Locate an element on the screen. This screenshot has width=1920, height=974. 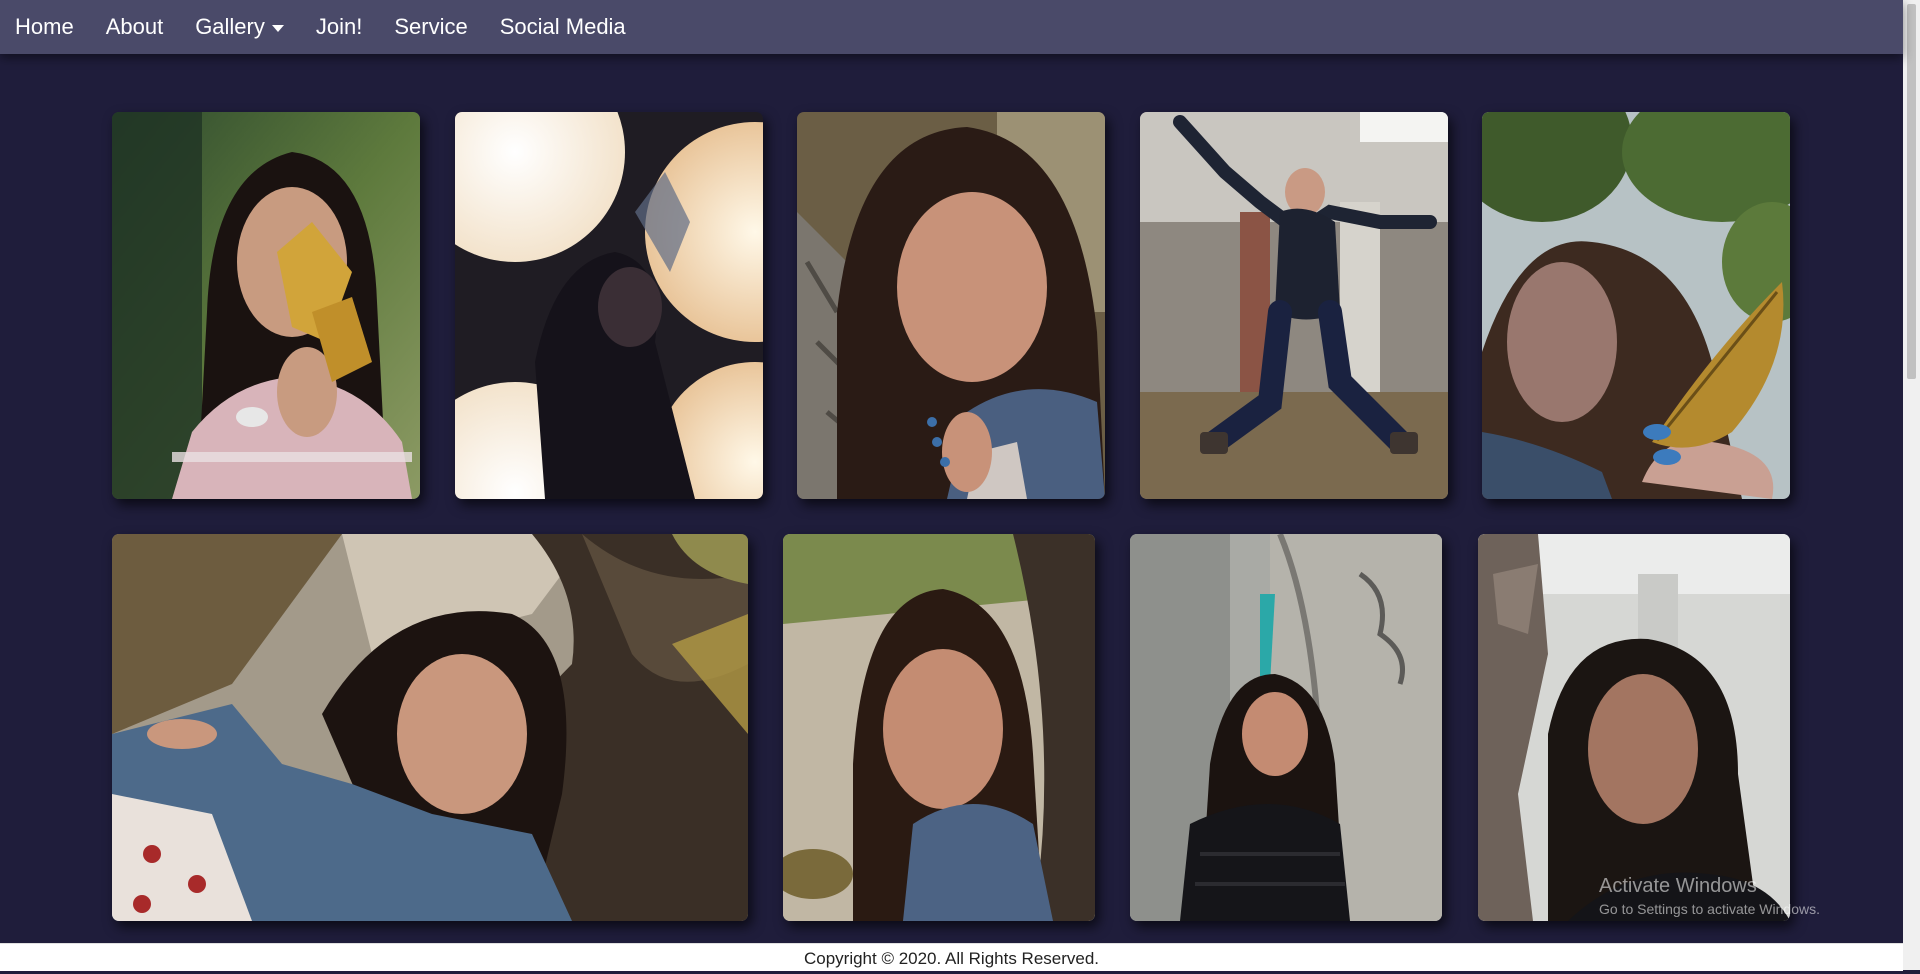
photo-7-image is located at coordinates (939, 727).